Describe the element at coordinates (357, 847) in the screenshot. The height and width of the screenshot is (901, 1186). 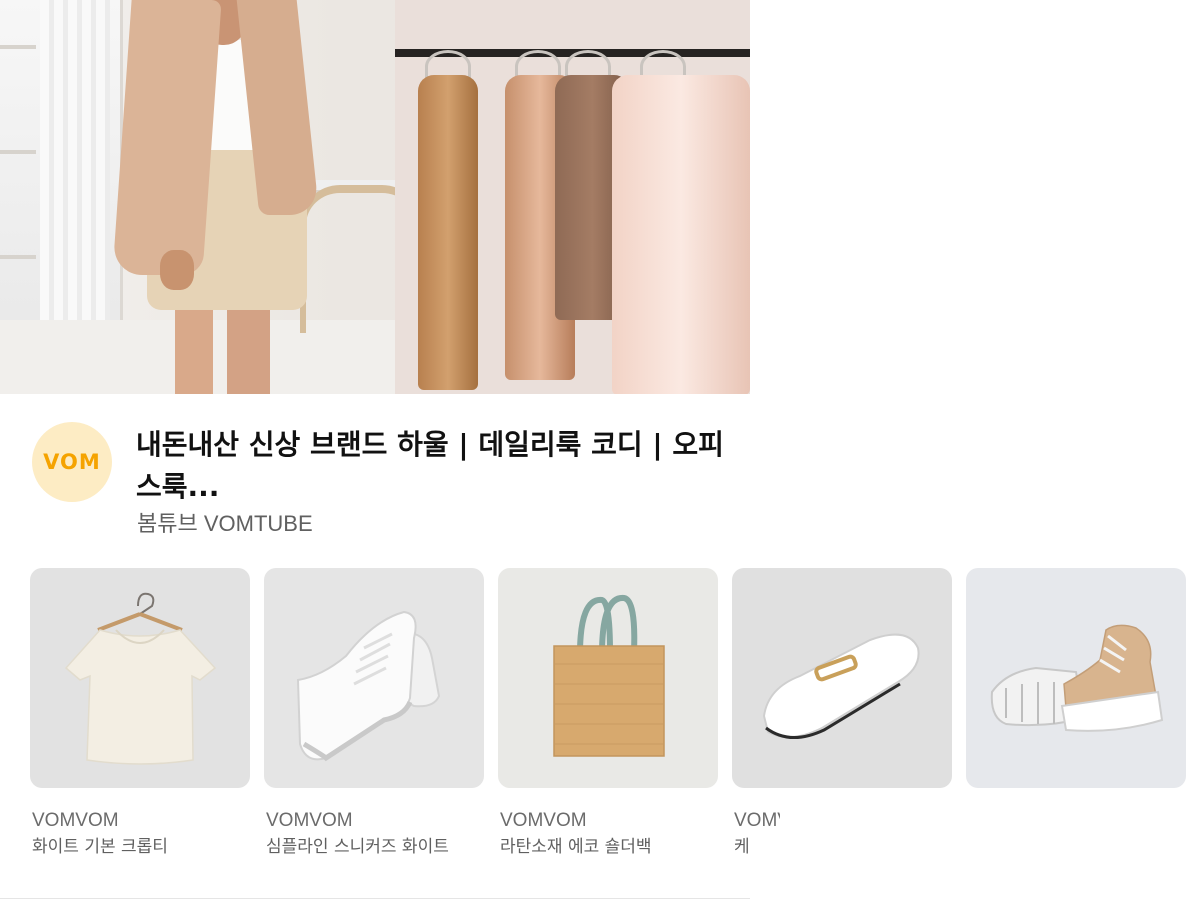
I see `product-name: 심플라인 스니커즈 화이트` at that location.